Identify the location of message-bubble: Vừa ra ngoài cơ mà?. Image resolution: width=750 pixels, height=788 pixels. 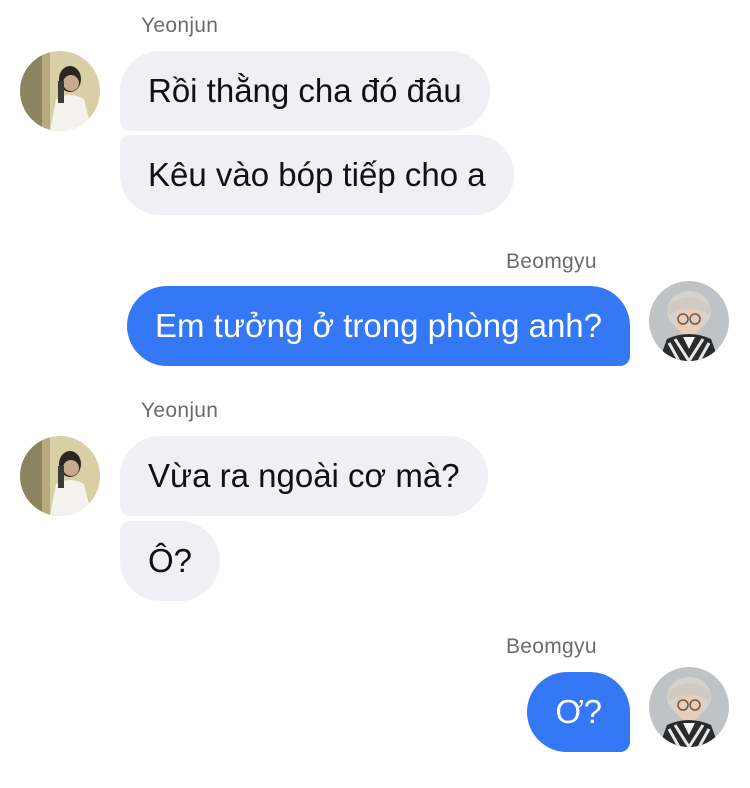
(304, 476).